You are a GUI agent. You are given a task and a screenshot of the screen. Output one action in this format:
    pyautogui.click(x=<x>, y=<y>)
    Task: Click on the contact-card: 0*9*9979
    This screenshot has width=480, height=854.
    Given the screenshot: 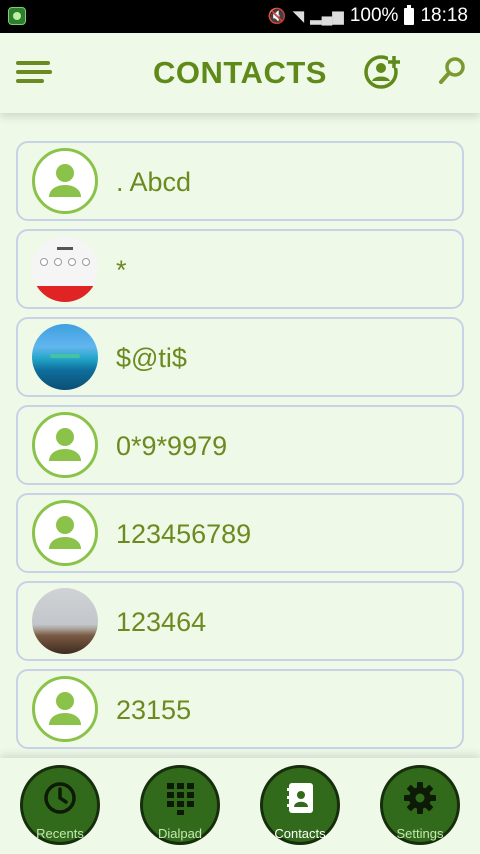 What is the action you would take?
    pyautogui.click(x=240, y=445)
    